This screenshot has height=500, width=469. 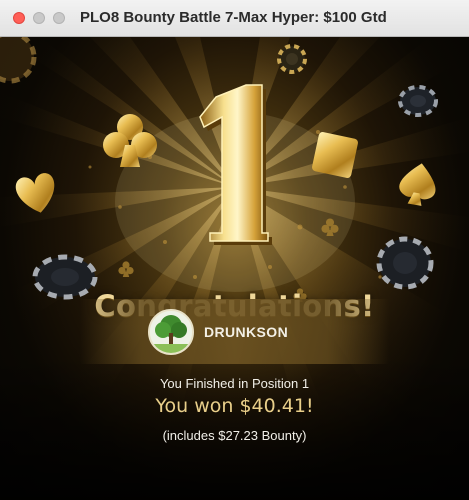 What do you see at coordinates (234, 435) in the screenshot?
I see `bounty-text: (includes $27.23 Bounty)` at bounding box center [234, 435].